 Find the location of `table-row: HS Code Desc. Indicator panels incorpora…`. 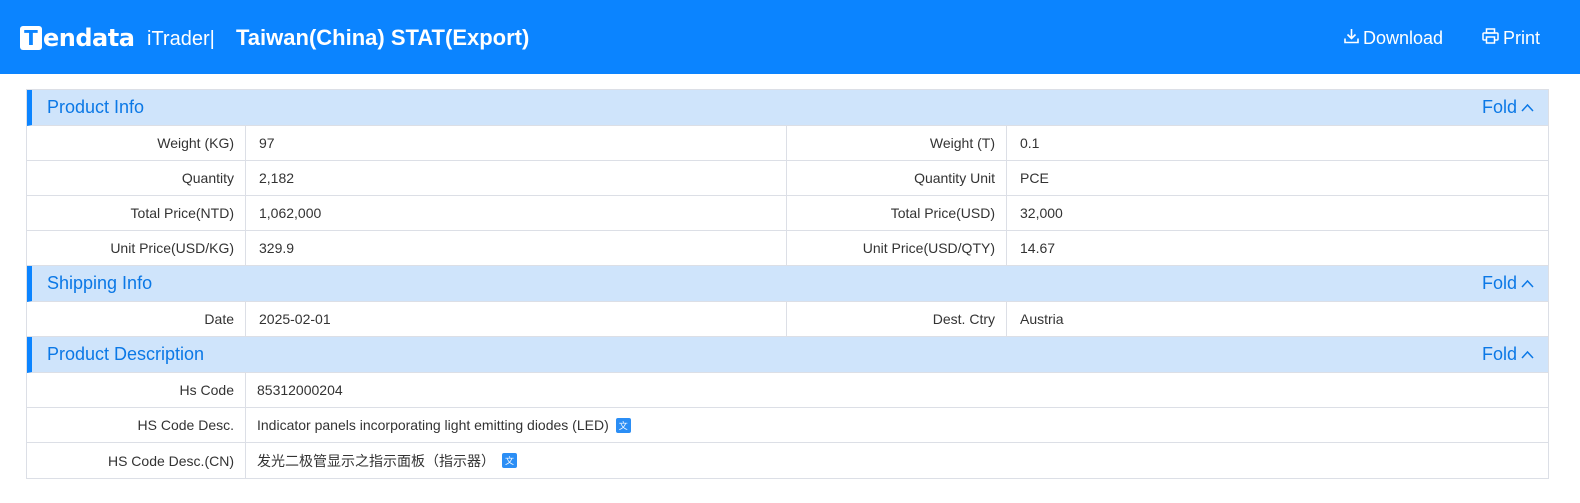

table-row: HS Code Desc. Indicator panels incorpora… is located at coordinates (787, 425).